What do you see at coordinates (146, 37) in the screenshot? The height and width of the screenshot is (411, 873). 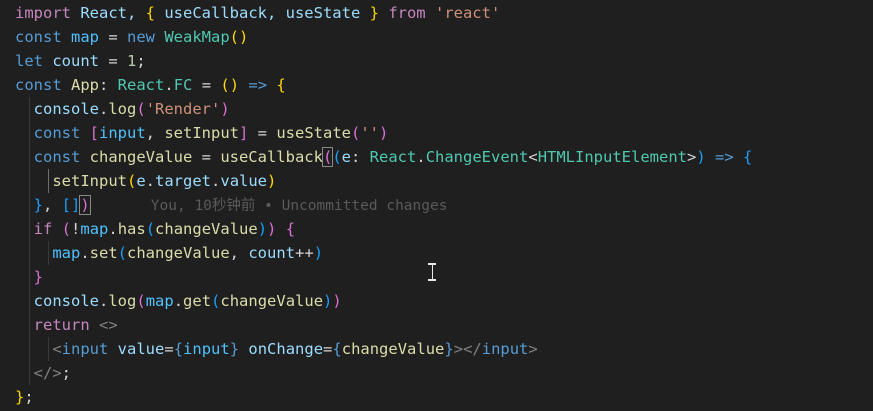 I see `code-token: new` at bounding box center [146, 37].